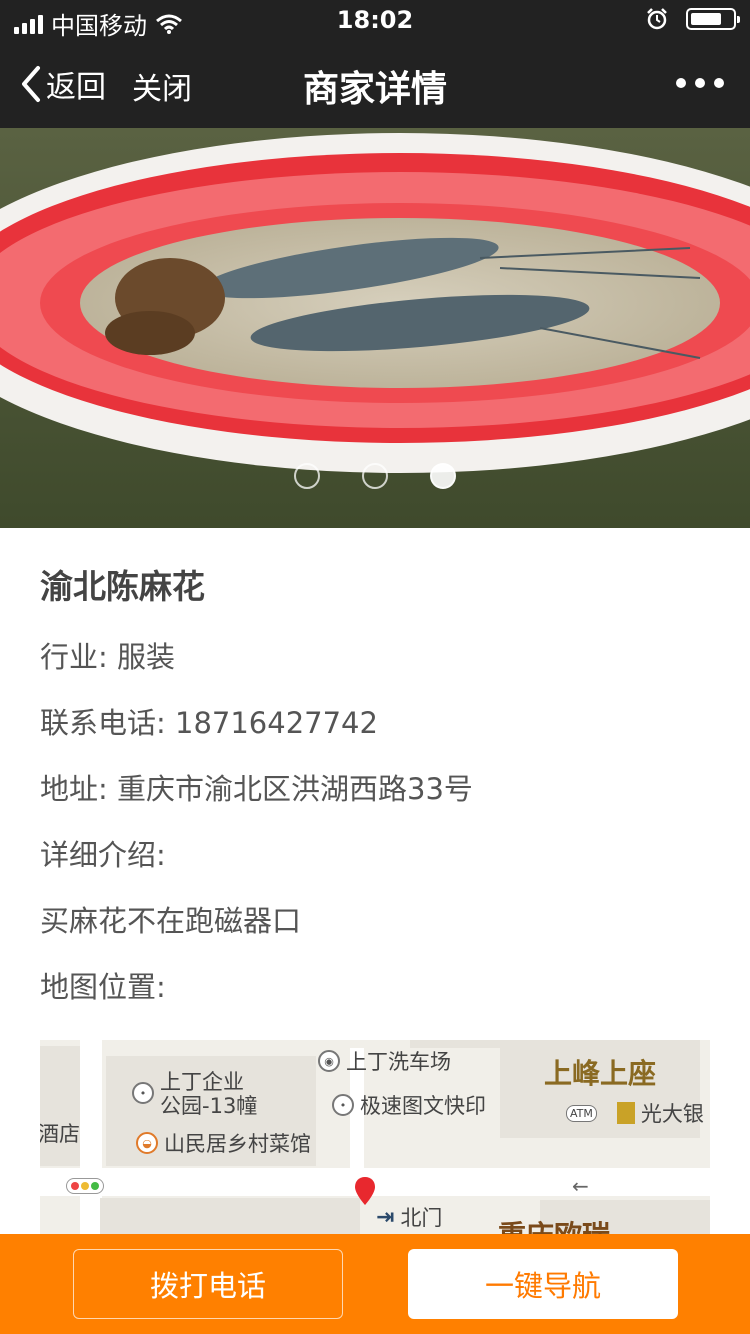 This screenshot has width=750, height=1334. I want to click on intro-label: 详细介绍:, so click(103, 855).